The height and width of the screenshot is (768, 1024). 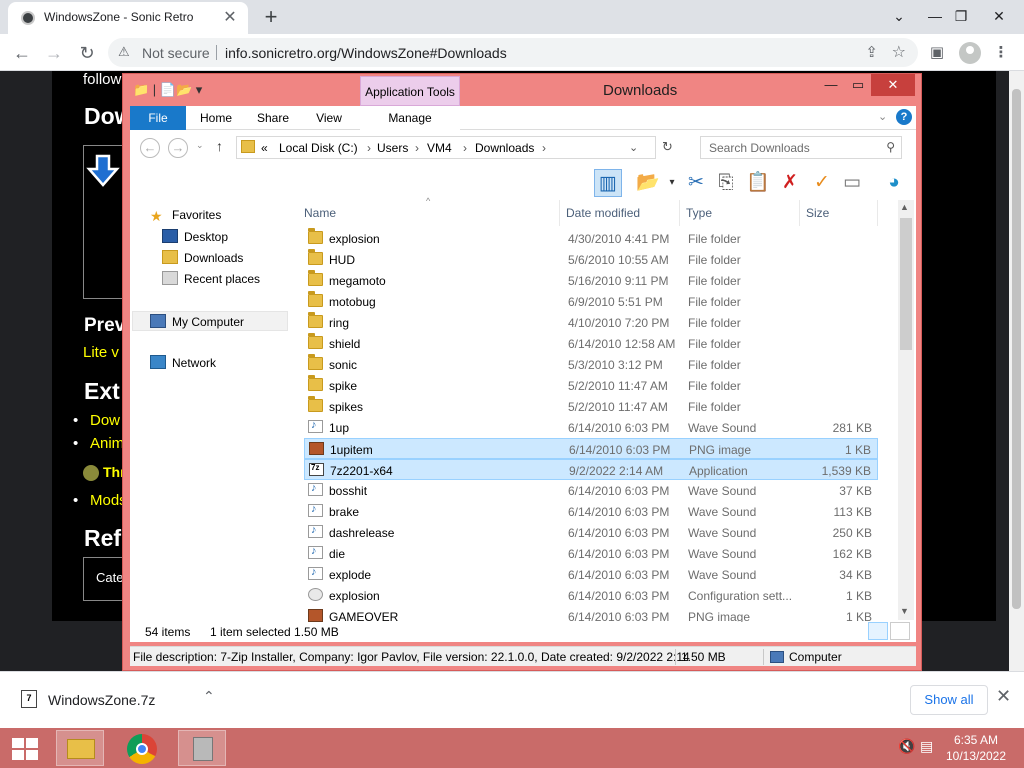 I want to click on start-button-icon, so click(x=25, y=749).